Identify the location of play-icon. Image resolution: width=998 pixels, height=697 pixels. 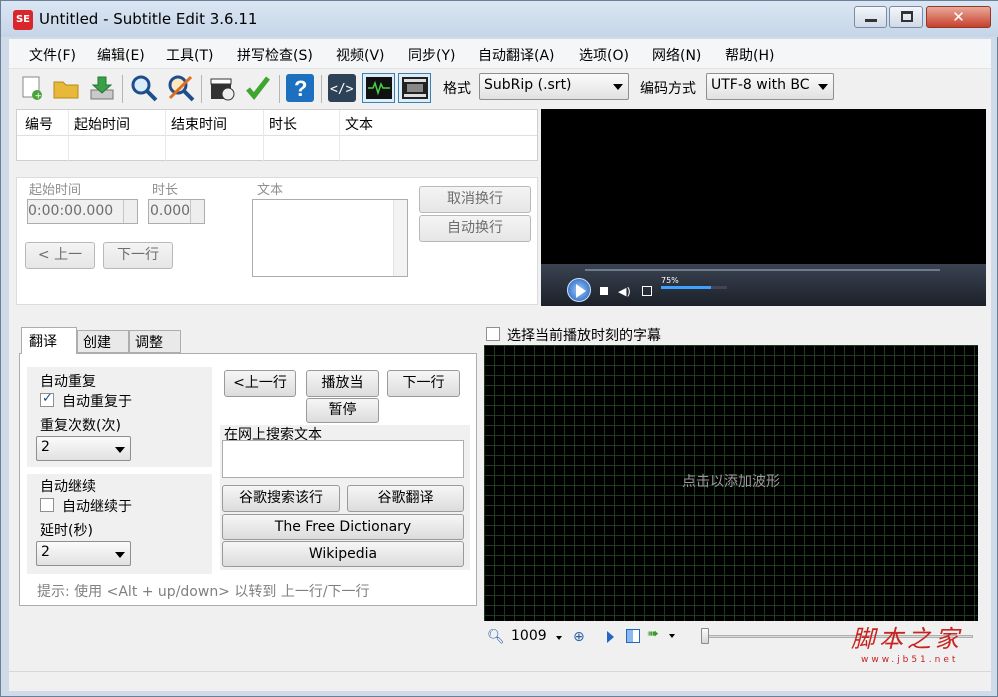
(581, 291).